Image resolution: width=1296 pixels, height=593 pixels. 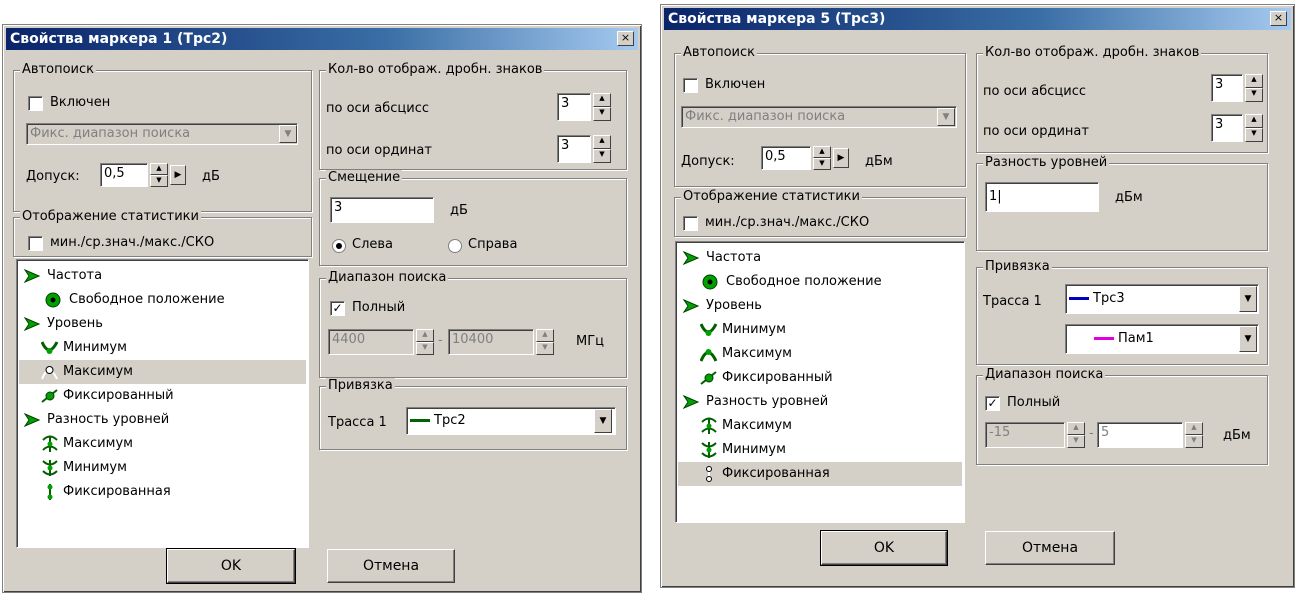 I want to click on memory-select: Пам1, so click(x=1162, y=339).